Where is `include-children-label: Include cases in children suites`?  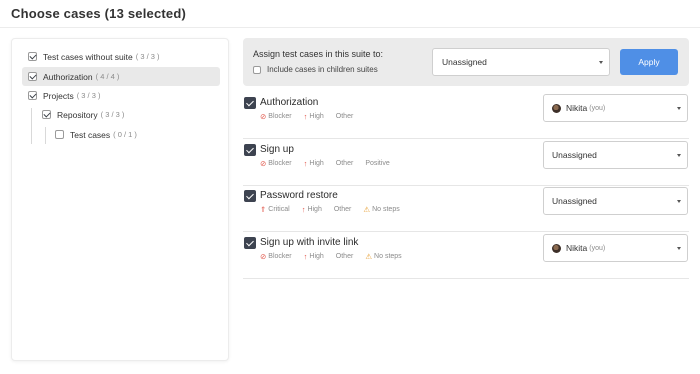
include-children-label: Include cases in children suites is located at coordinates (322, 69).